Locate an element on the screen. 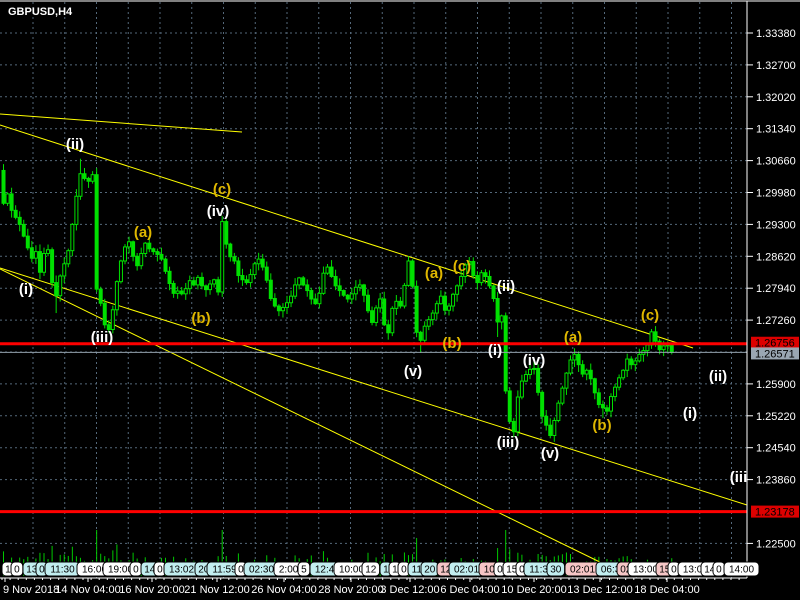  price-tick-label: 1.27940 is located at coordinates (776, 289).